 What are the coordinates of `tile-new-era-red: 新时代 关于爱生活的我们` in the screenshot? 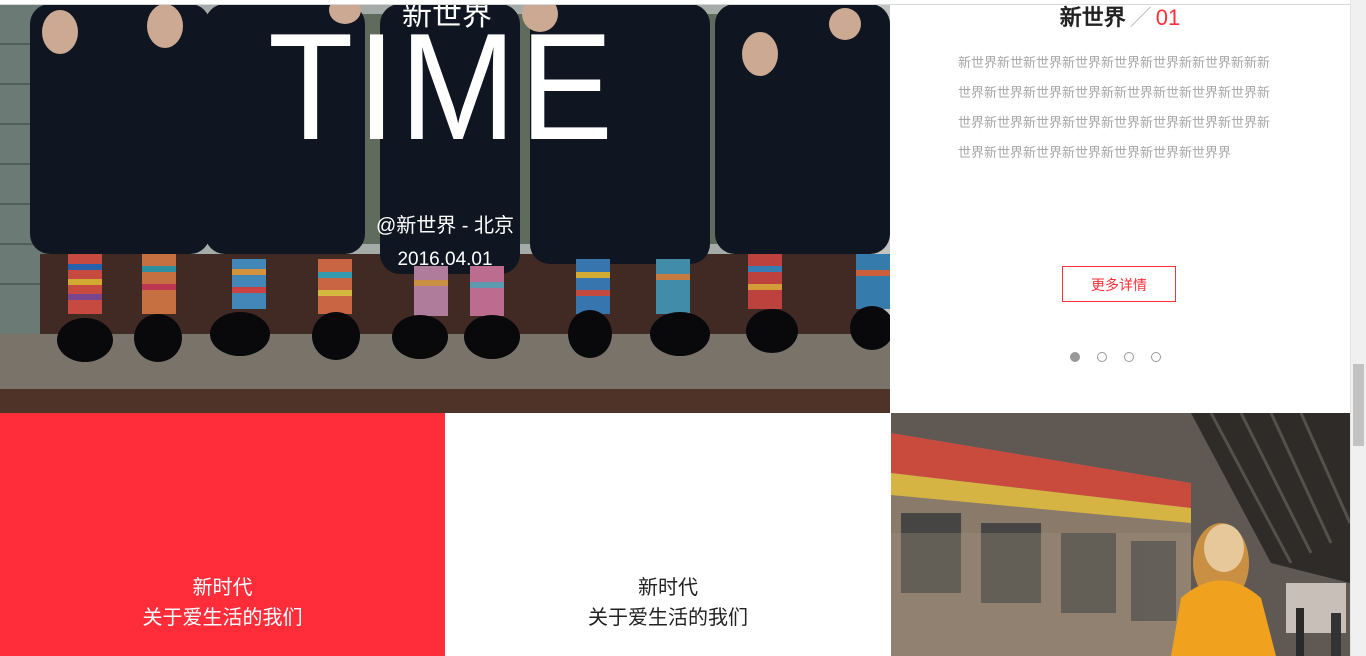 It's located at (222, 534).